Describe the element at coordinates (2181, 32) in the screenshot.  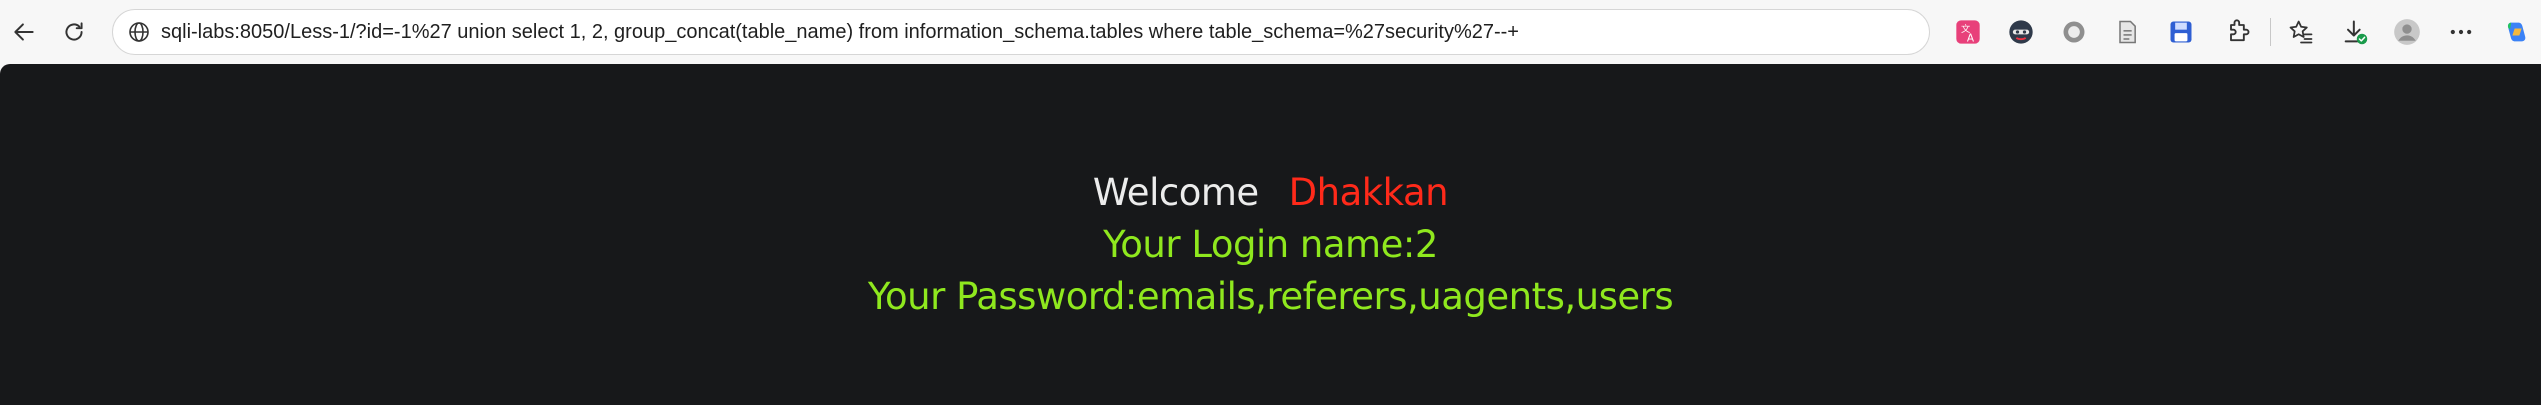
I see `save-extension-icon` at that location.